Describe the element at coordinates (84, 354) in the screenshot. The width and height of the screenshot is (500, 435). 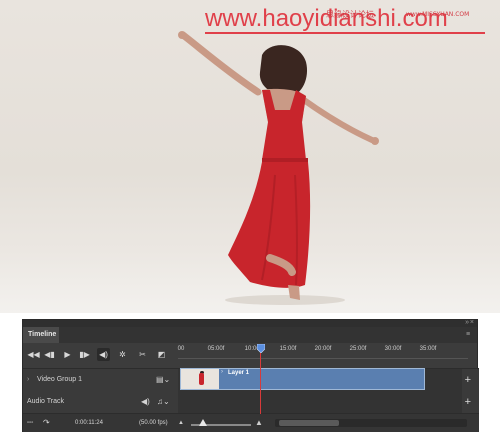
I see `step-forward-icon: ▮▶` at that location.